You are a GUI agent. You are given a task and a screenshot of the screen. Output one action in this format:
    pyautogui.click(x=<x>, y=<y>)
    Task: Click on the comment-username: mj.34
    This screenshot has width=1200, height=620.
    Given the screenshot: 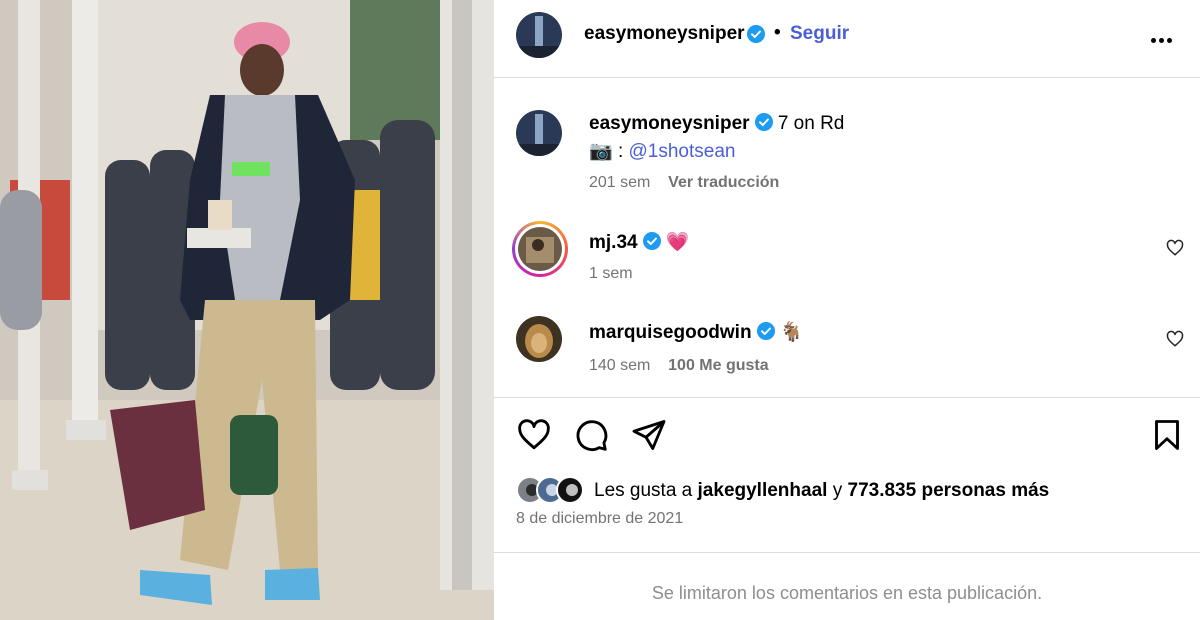 What is the action you would take?
    pyautogui.click(x=613, y=242)
    